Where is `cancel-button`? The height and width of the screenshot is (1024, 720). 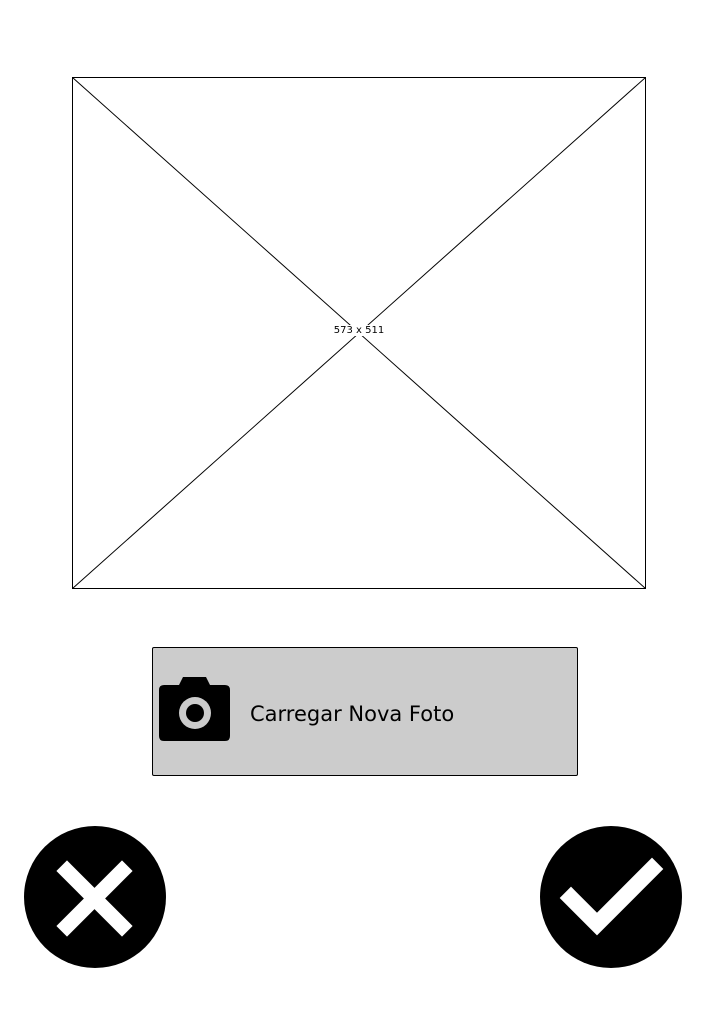 cancel-button is located at coordinates (95, 897).